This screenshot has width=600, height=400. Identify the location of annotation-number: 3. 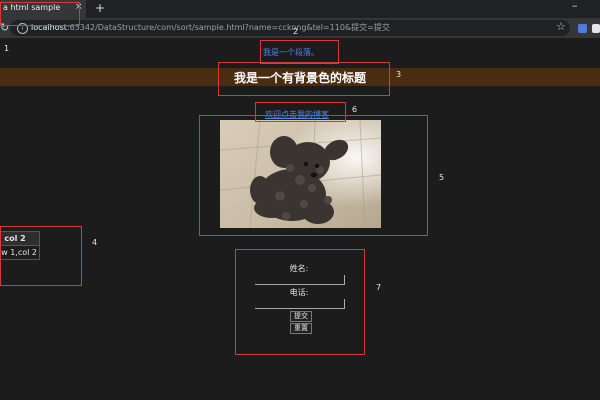
(399, 74).